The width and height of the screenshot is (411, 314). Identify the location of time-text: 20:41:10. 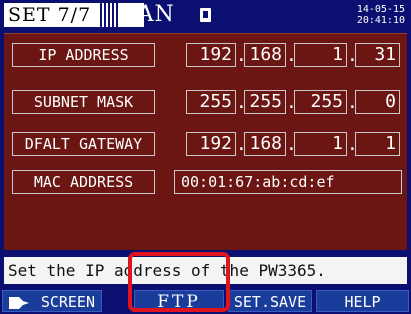
(380, 20).